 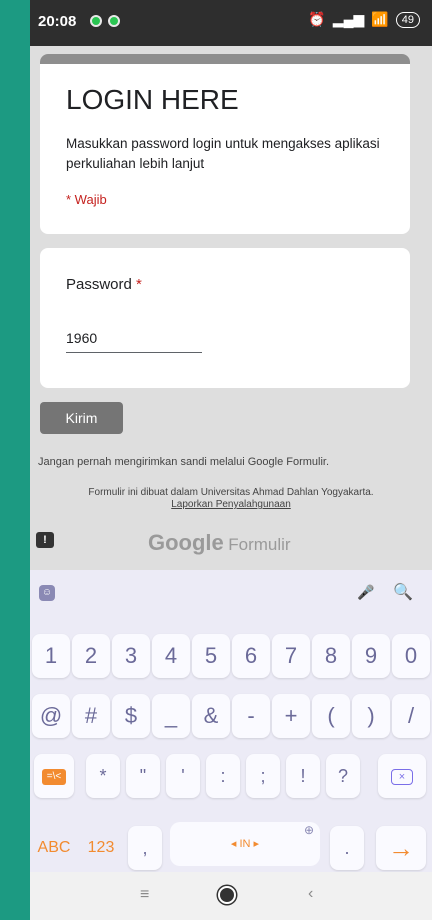 What do you see at coordinates (131, 716) in the screenshot?
I see `symbol-key: $` at bounding box center [131, 716].